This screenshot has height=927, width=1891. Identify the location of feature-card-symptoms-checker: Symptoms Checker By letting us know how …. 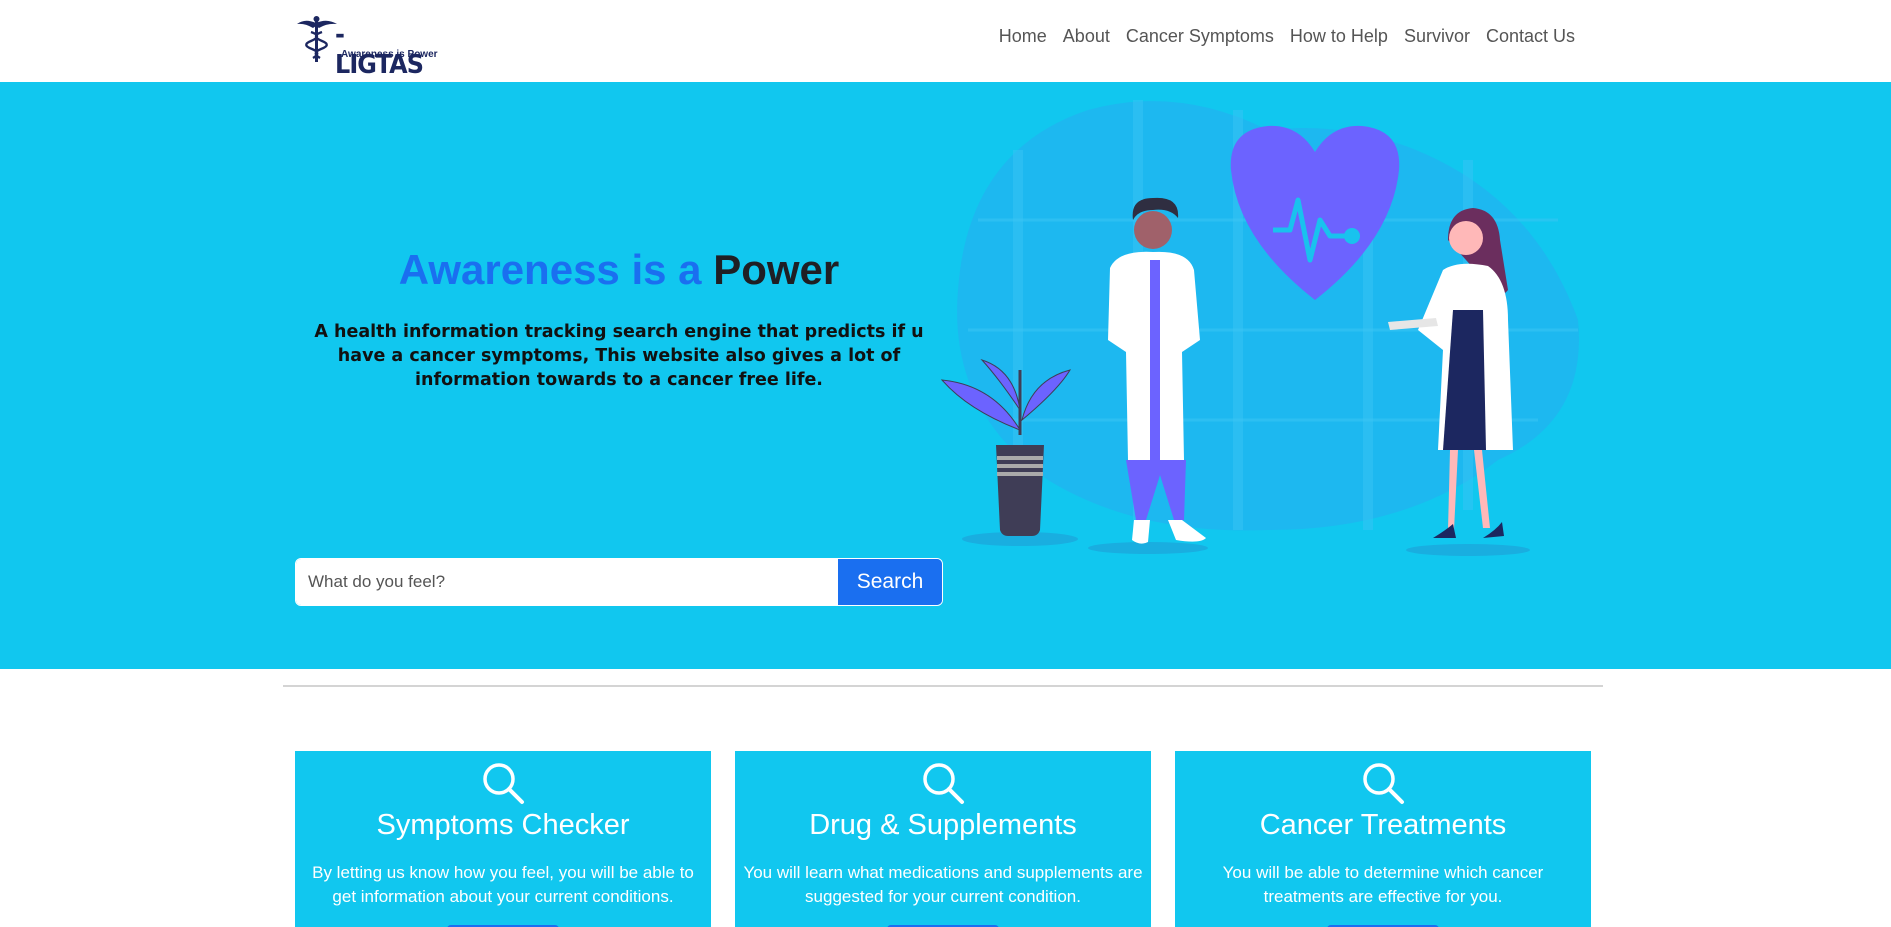
(503, 839).